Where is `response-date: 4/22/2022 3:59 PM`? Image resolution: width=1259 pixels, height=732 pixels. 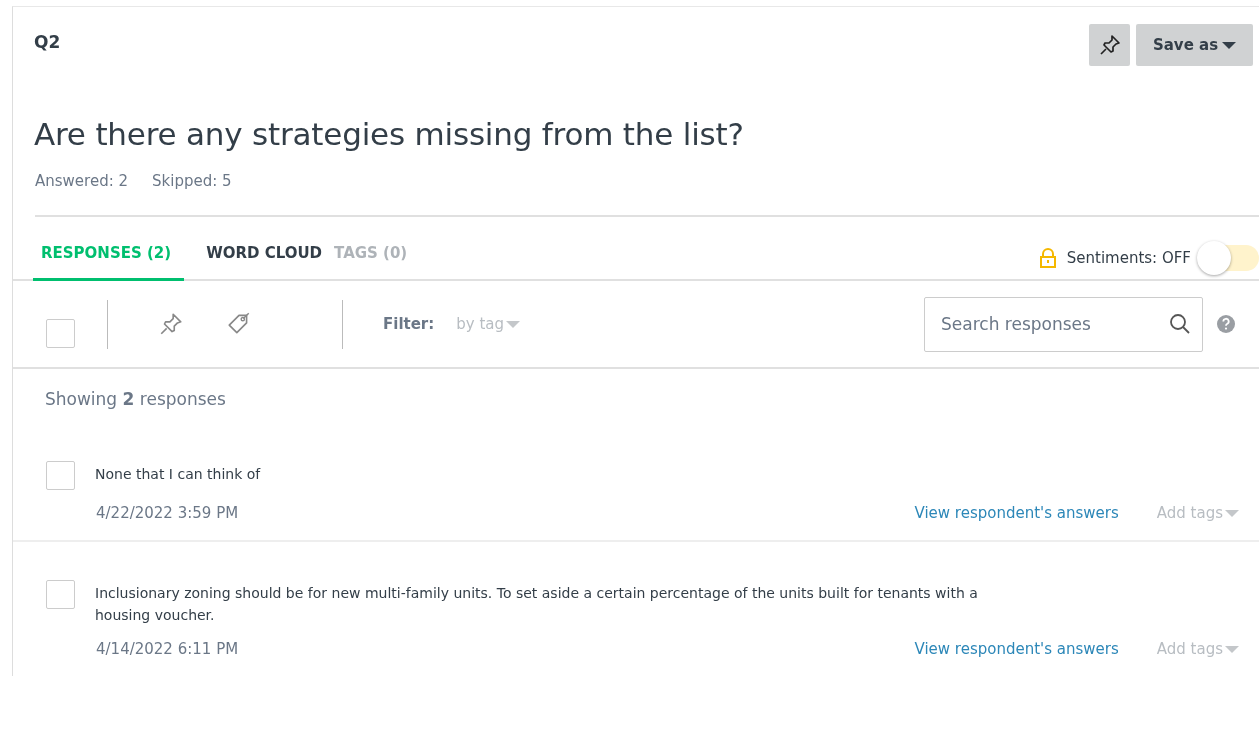
response-date: 4/22/2022 3:59 PM is located at coordinates (168, 513).